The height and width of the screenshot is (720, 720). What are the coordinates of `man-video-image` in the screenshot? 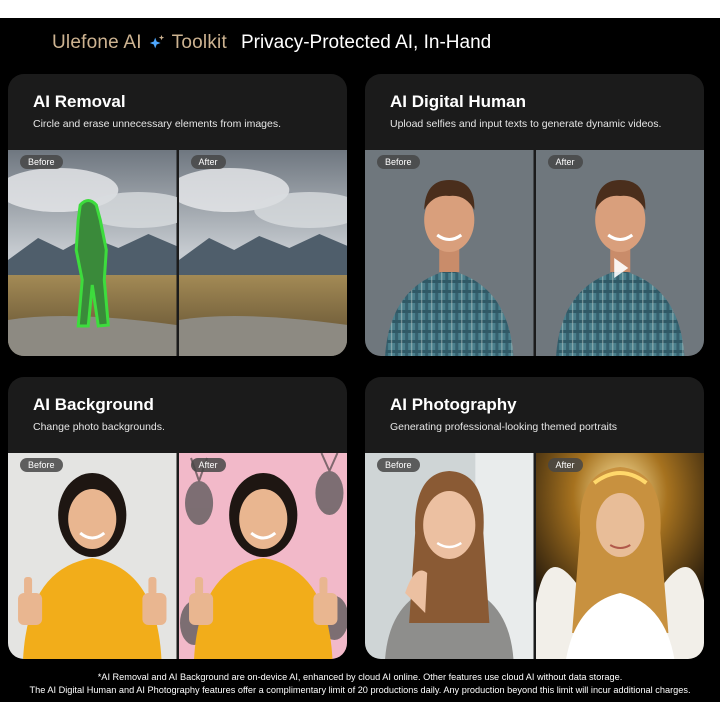 It's located at (619, 253).